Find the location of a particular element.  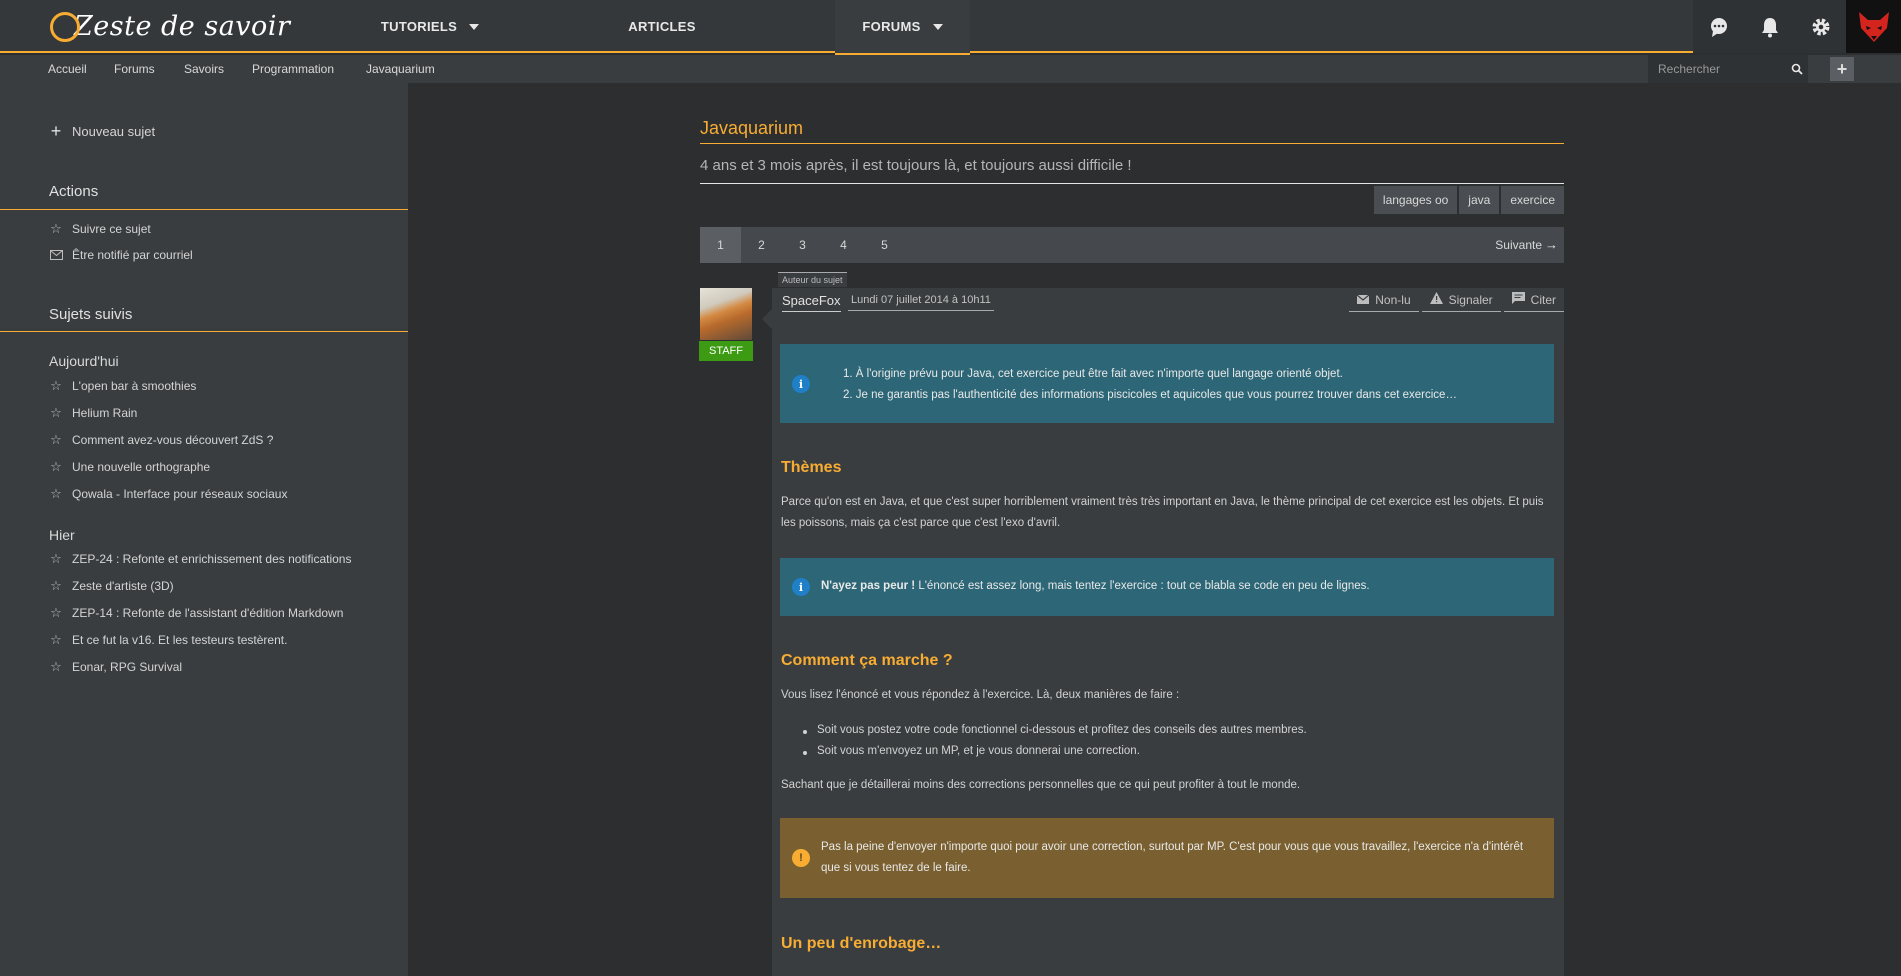

tag-exercice: exercice is located at coordinates (1532, 200).